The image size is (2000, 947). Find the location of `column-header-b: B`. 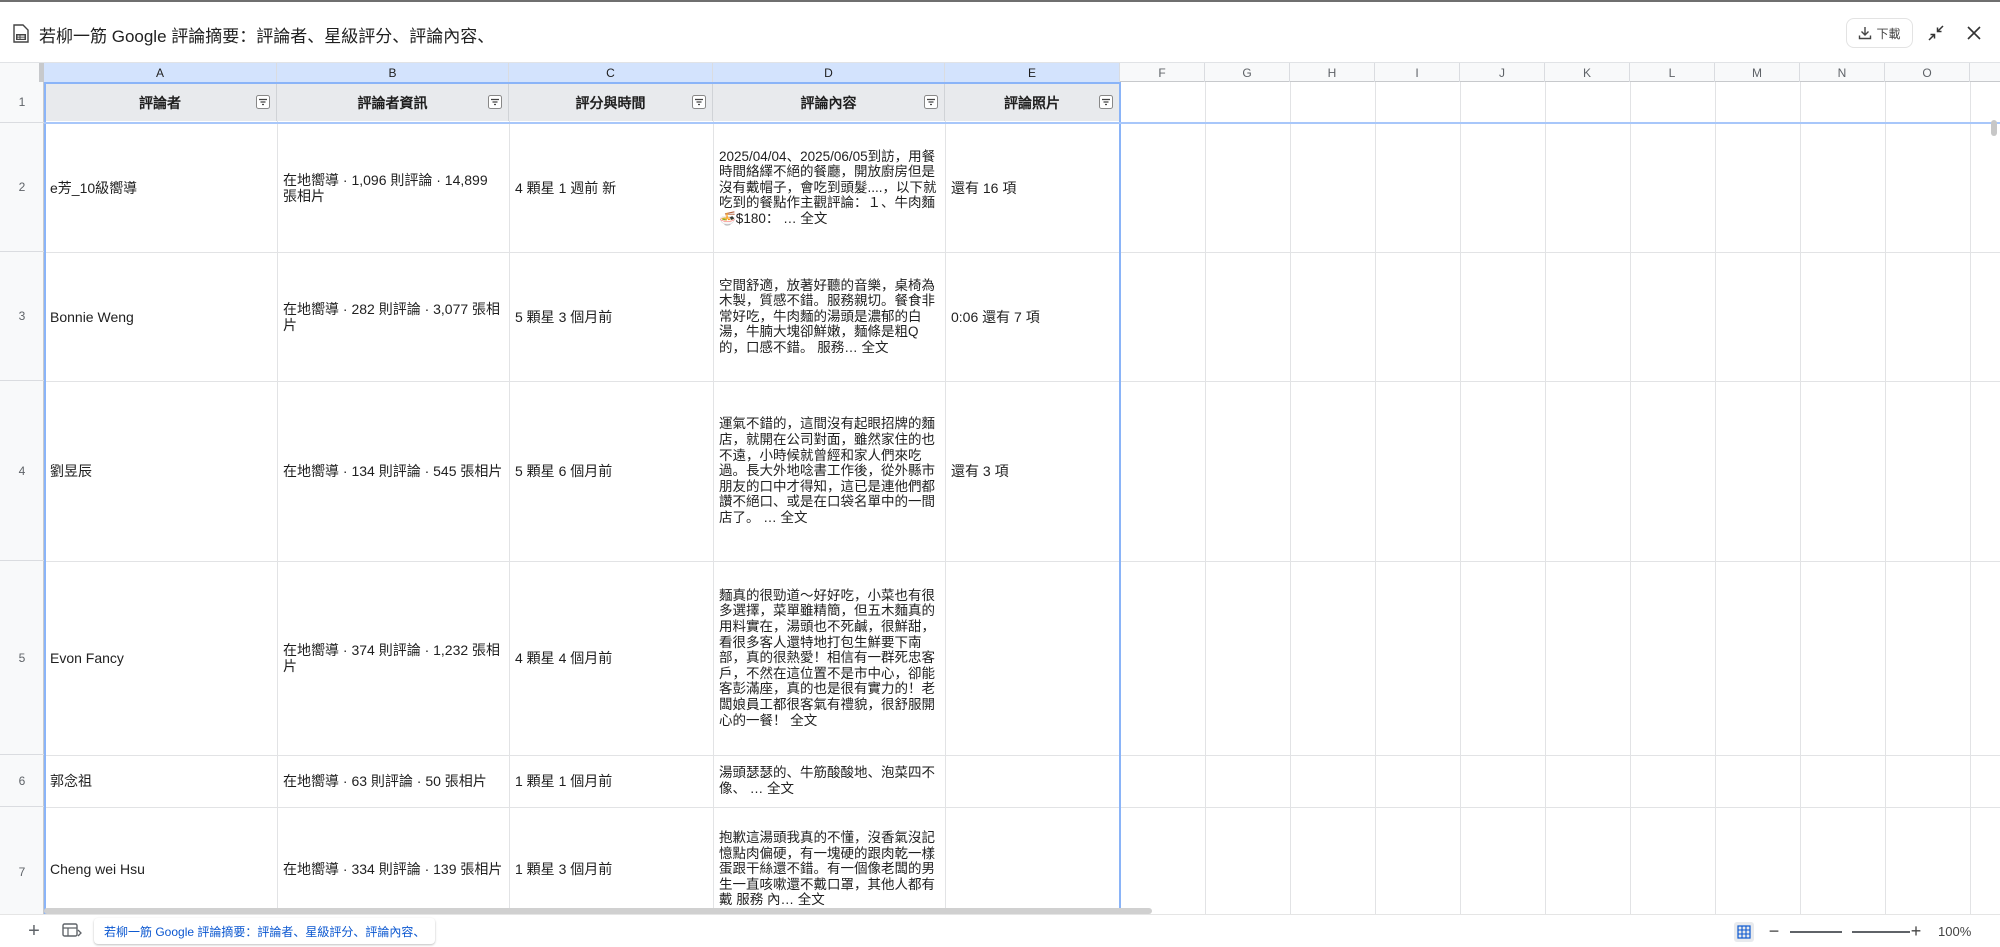

column-header-b: B is located at coordinates (393, 72).